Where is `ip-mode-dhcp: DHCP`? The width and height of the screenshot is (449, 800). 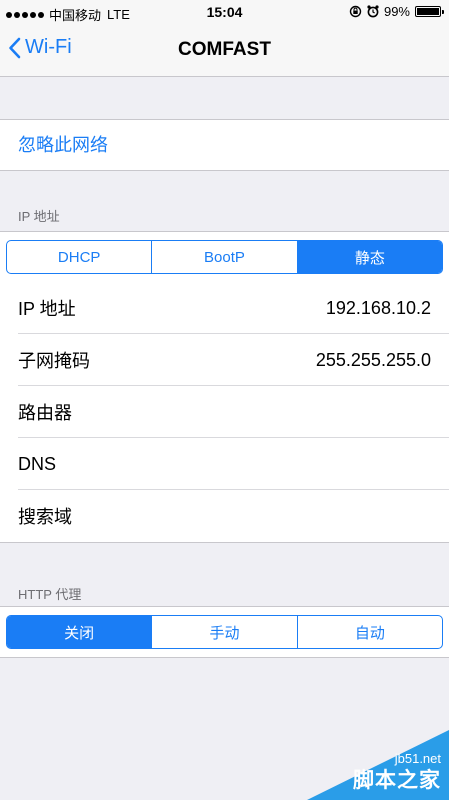 ip-mode-dhcp: DHCP is located at coordinates (80, 257).